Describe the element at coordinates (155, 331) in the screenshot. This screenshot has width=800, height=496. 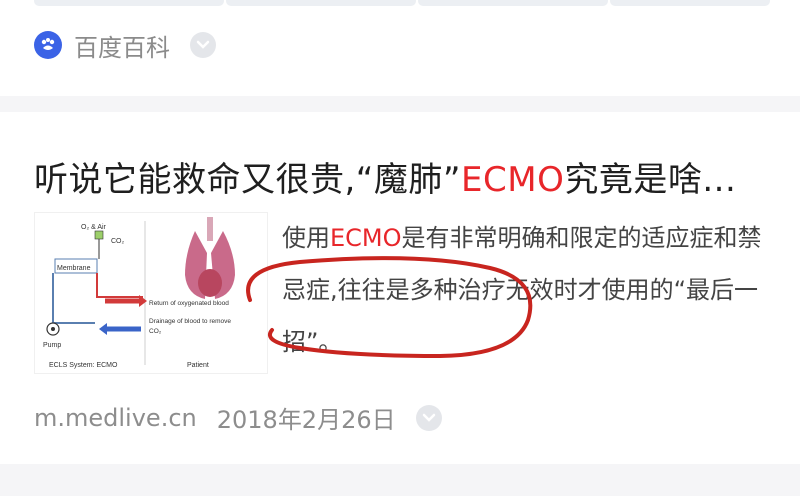
I see `co2-label-2: CO₂` at that location.